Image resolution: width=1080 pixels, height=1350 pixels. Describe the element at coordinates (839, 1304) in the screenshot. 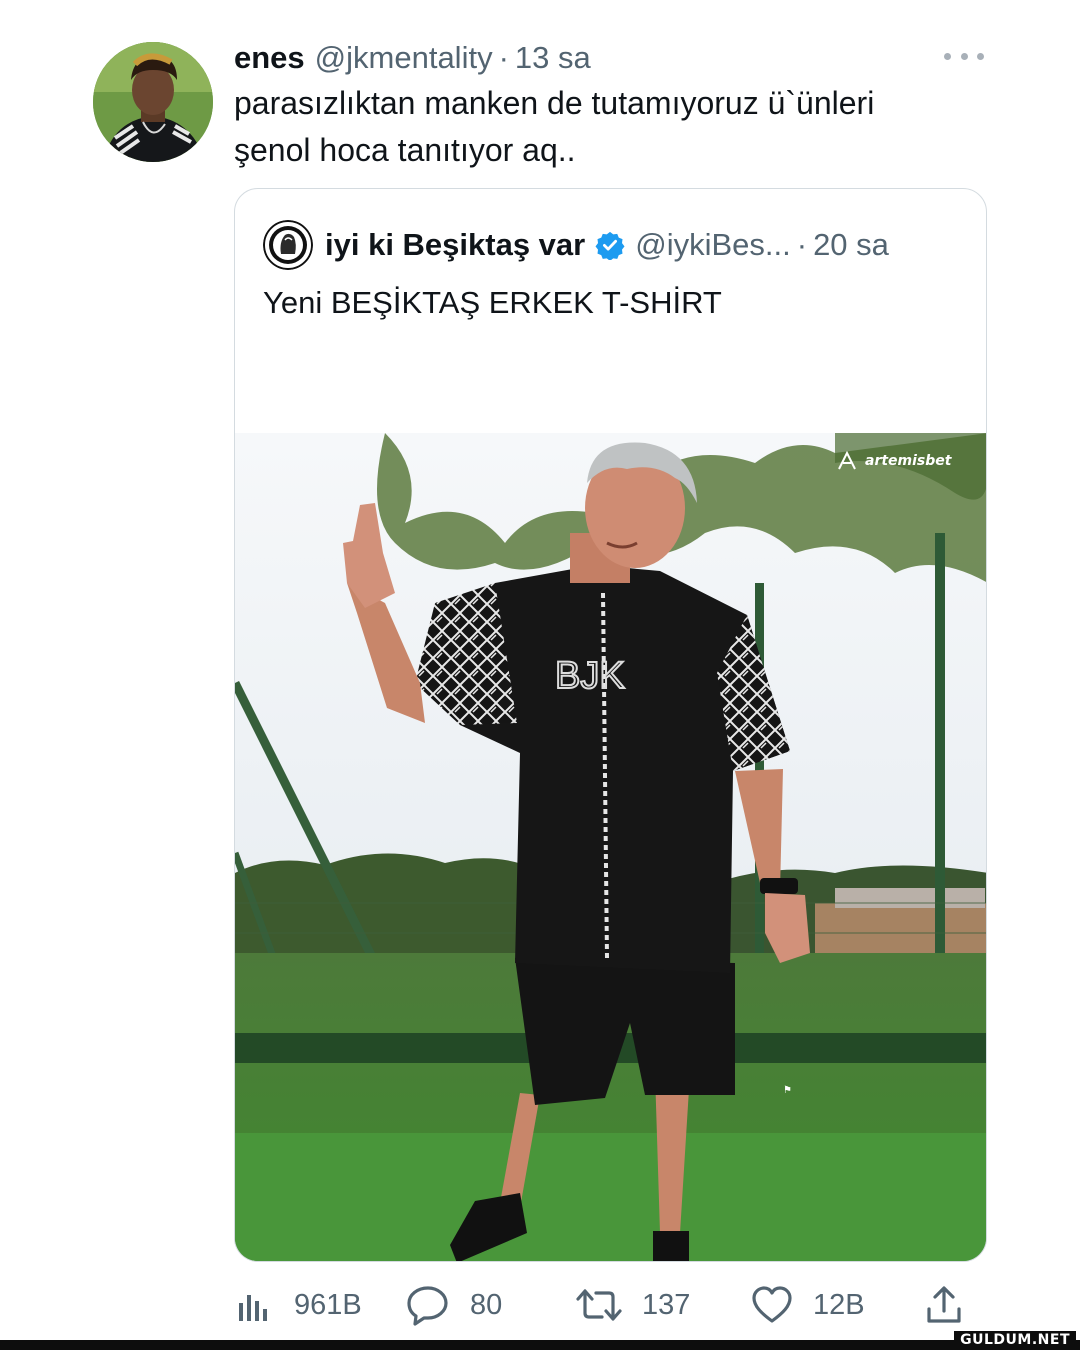

I see `like-count: 12B` at that location.